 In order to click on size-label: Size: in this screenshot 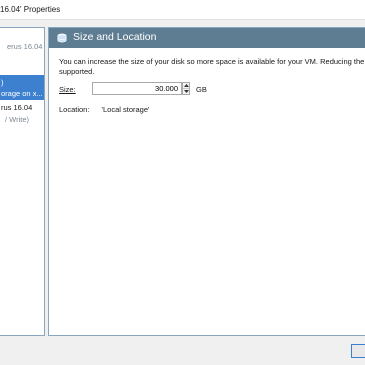, I will do `click(67, 89)`.